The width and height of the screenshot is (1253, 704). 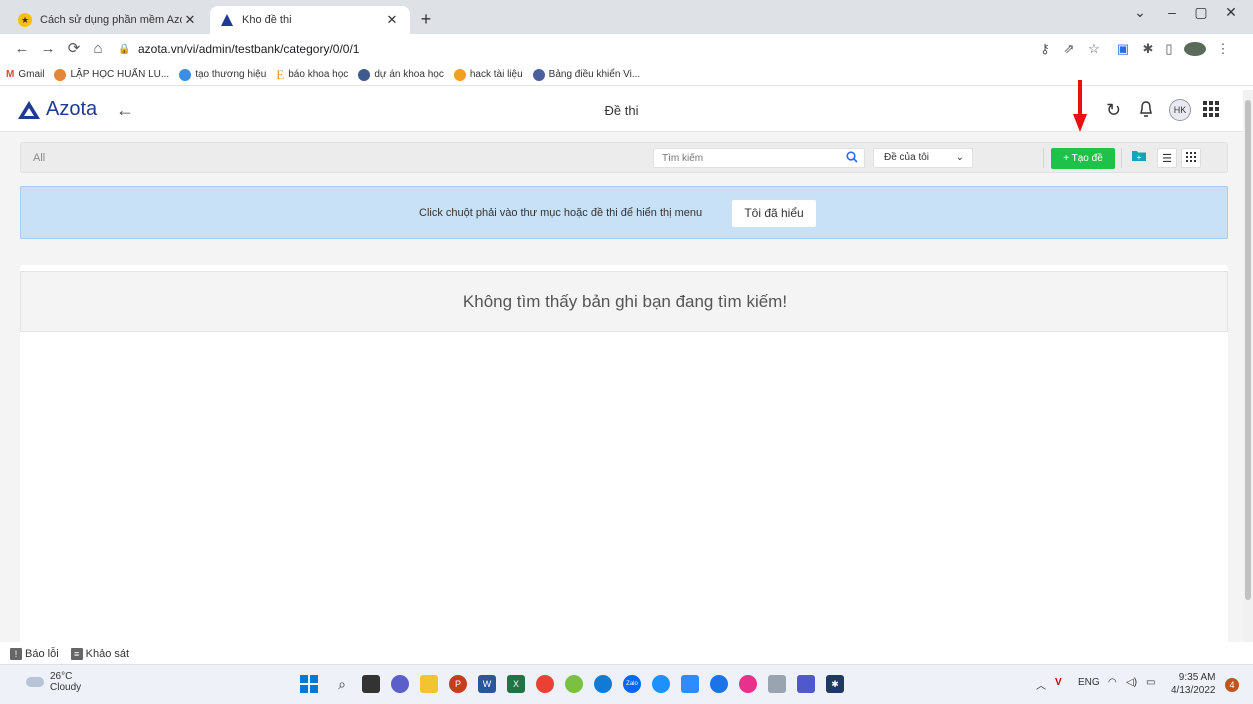 I want to click on app-circle-icon, so click(x=719, y=684).